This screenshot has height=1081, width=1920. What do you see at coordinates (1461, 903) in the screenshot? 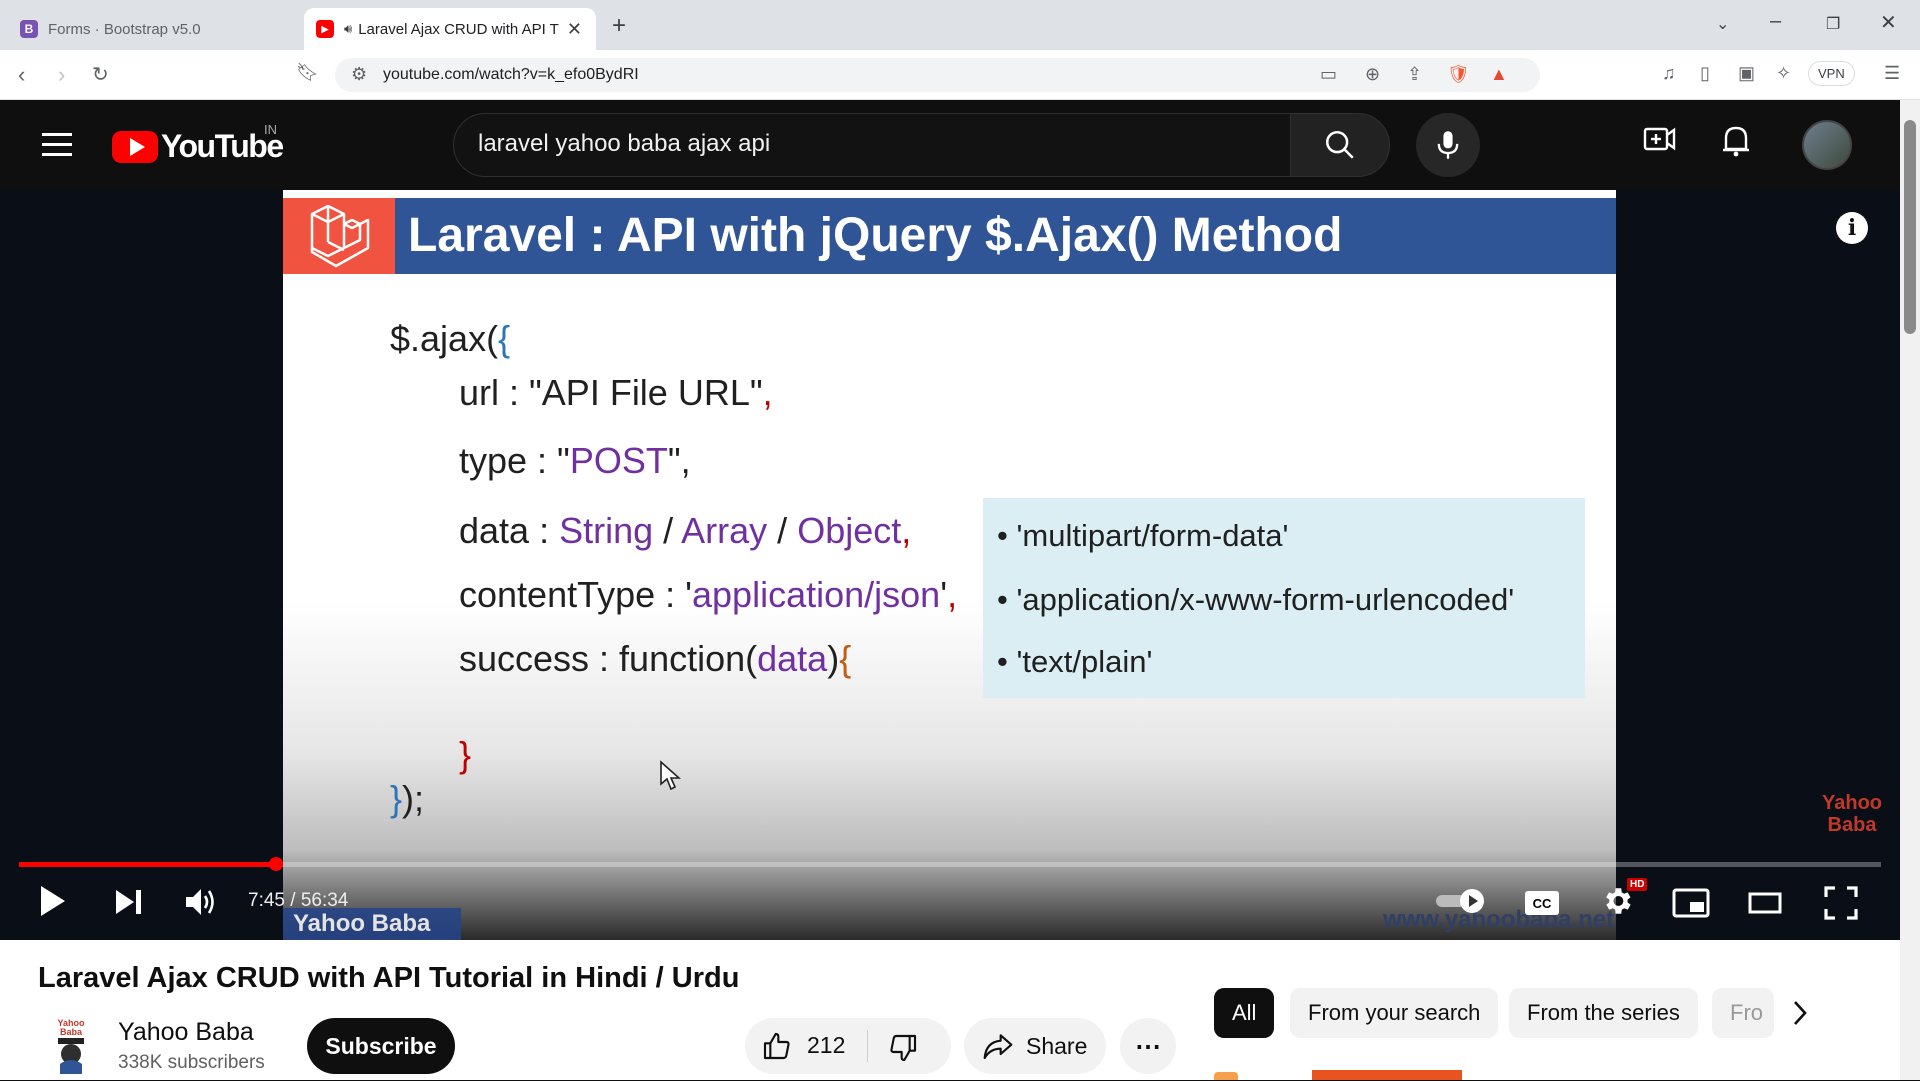
I see `autoplay-toggle` at bounding box center [1461, 903].